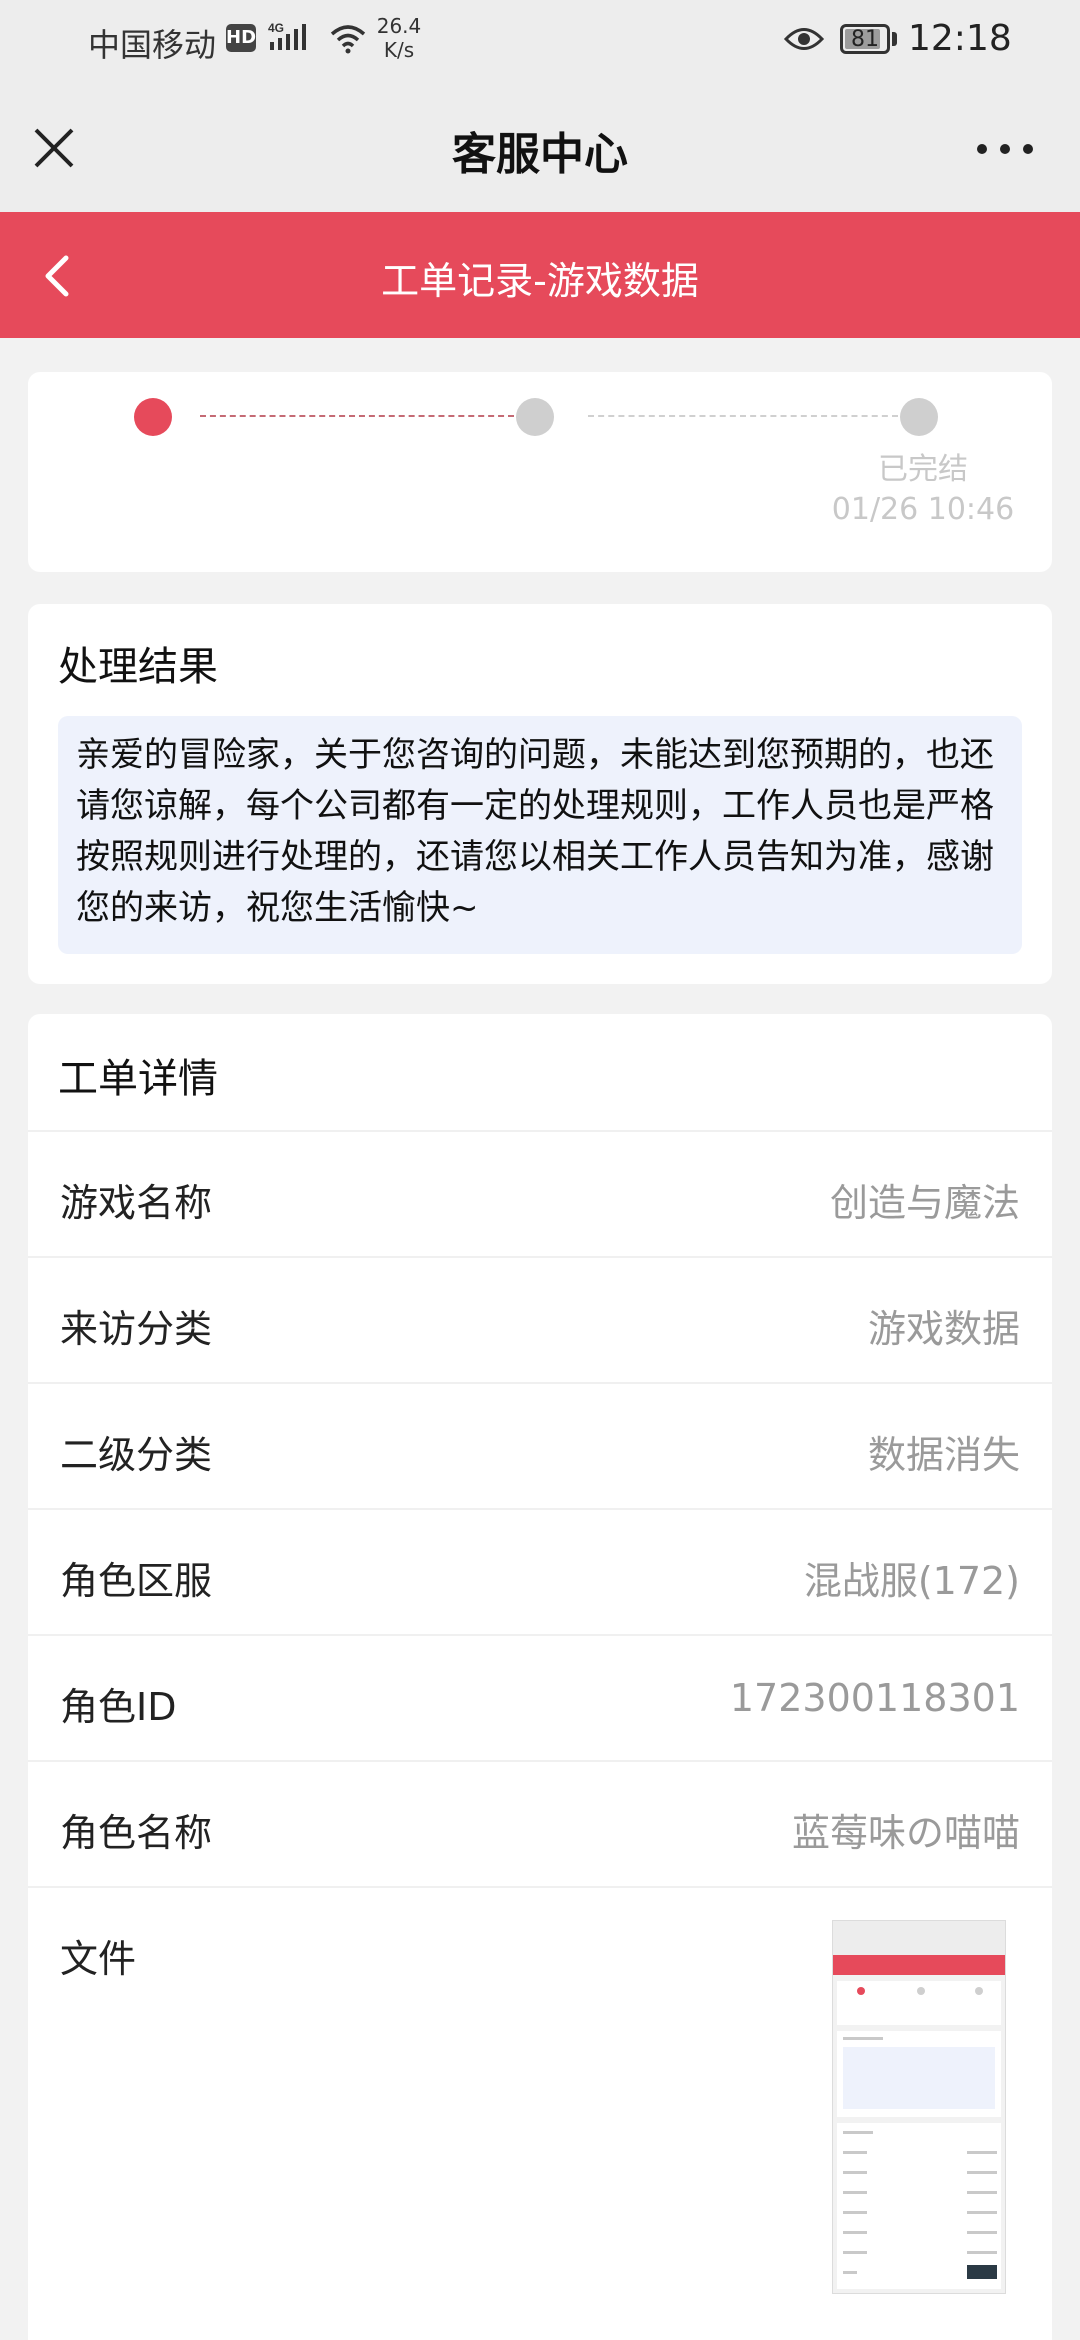 Image resolution: width=1080 pixels, height=2340 pixels. What do you see at coordinates (540, 1697) in the screenshot?
I see `detail-row-role-id: 角色ID 172300118301` at bounding box center [540, 1697].